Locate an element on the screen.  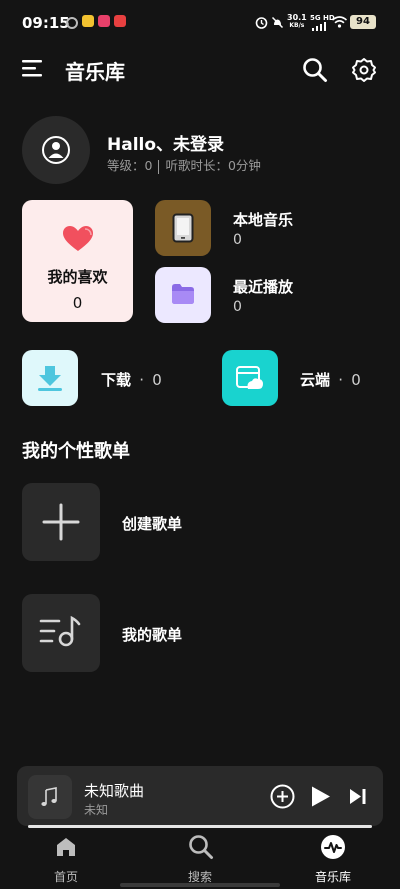
speed-unit: KB/s is located at coordinates (297, 25).